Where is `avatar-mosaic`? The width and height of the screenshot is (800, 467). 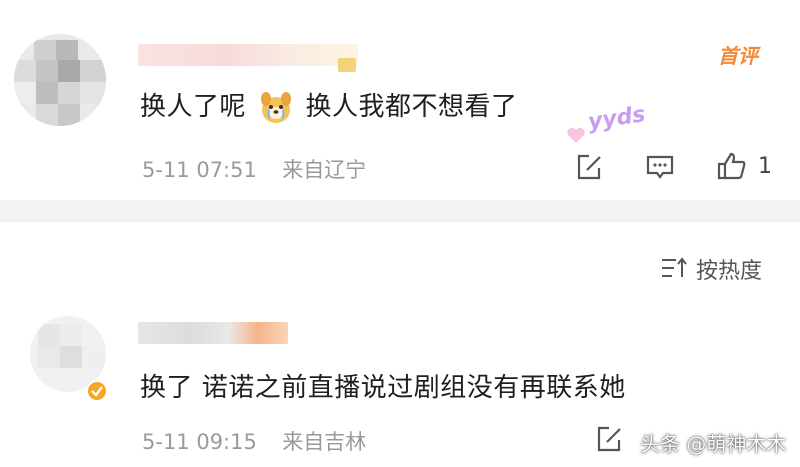 avatar-mosaic is located at coordinates (60, 80).